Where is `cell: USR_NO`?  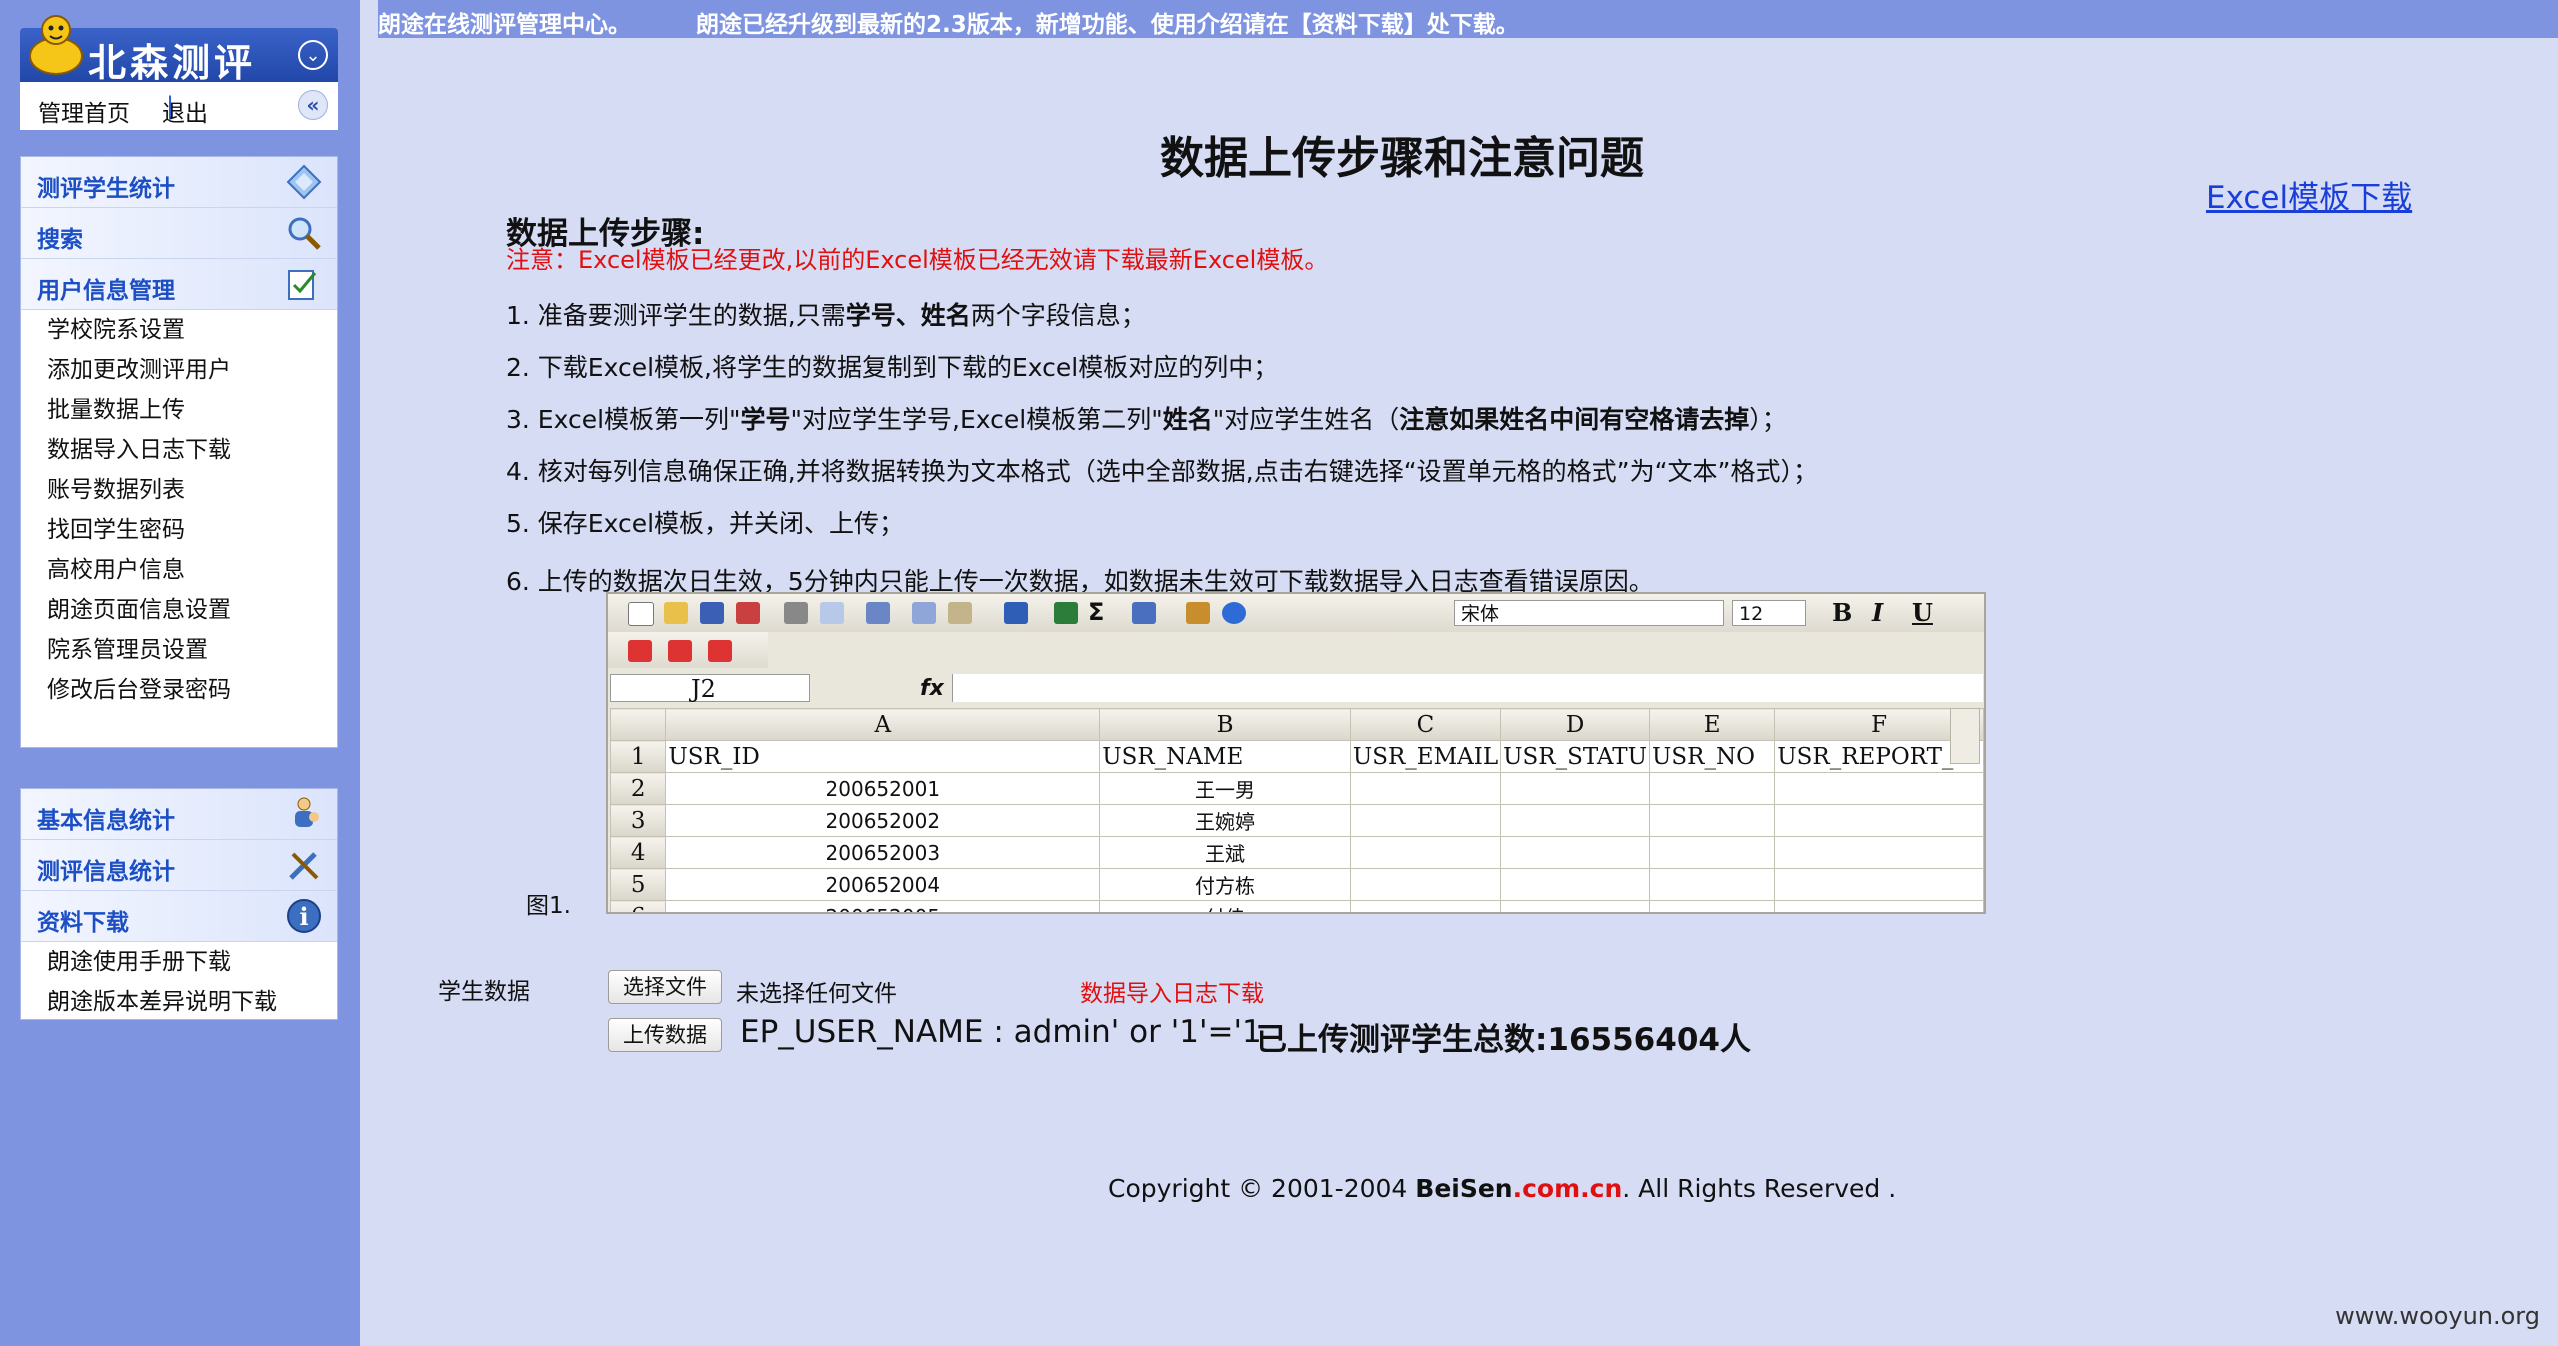 cell: USR_NO is located at coordinates (1712, 756).